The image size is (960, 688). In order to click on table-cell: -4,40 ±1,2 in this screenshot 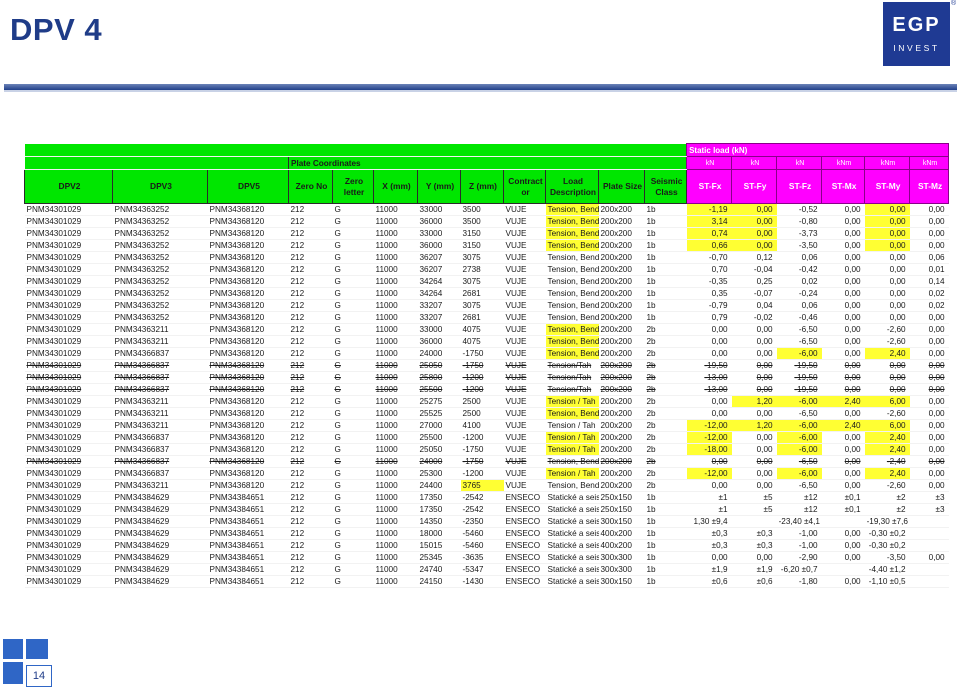, I will do `click(887, 569)`.